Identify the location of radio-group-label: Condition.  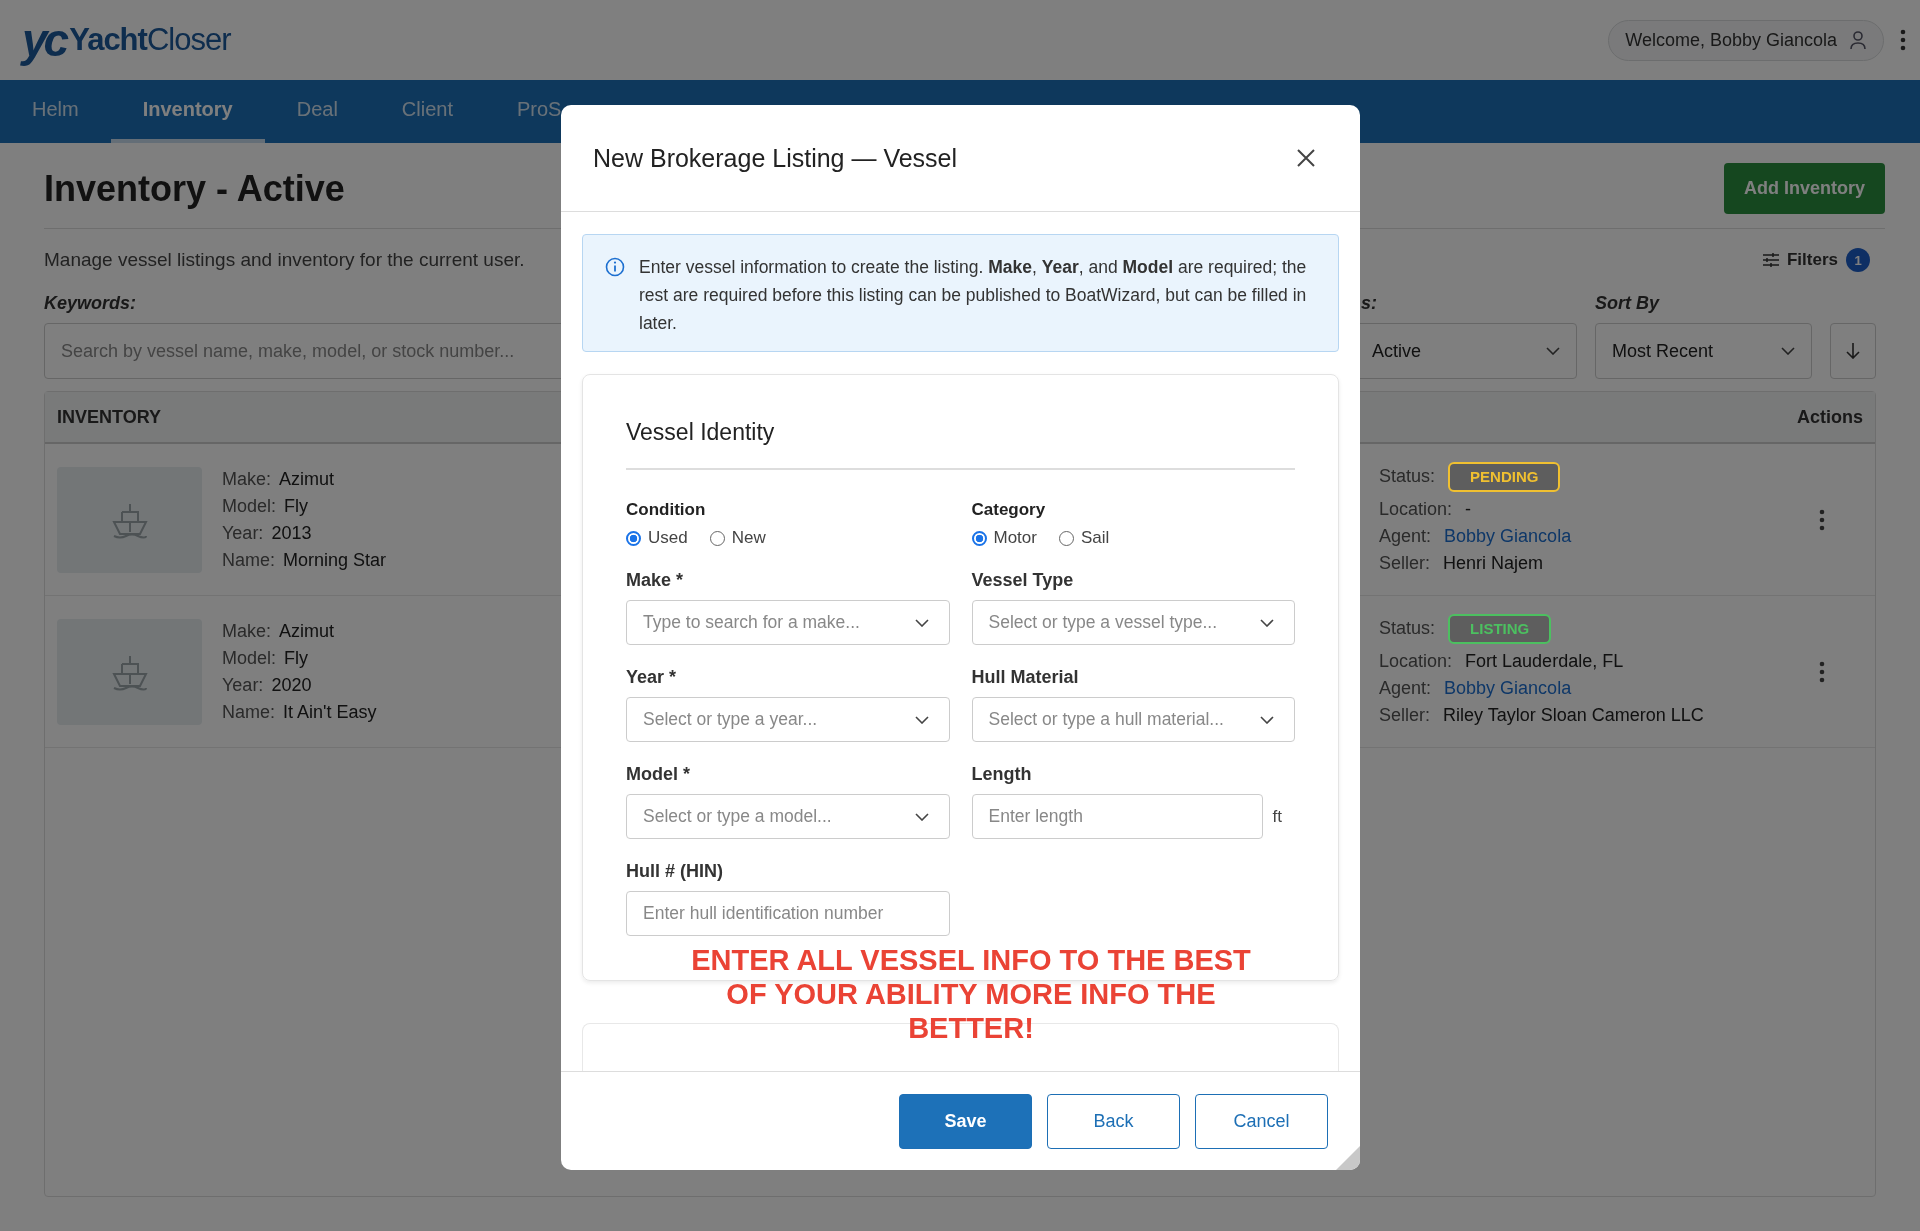
(666, 510).